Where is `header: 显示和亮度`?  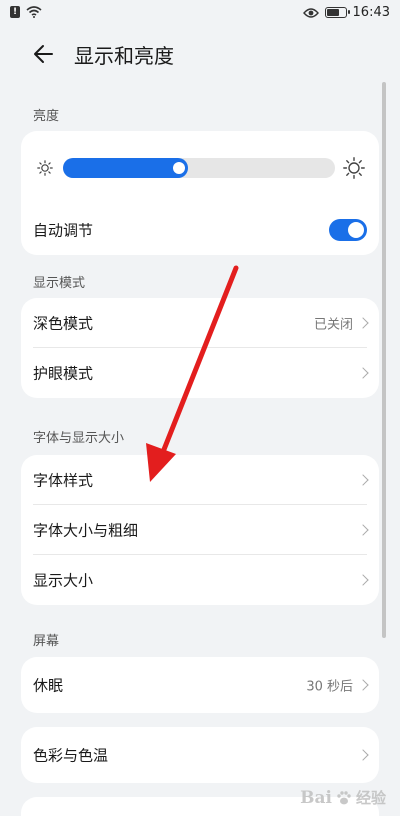 header: 显示和亮度 is located at coordinates (200, 54).